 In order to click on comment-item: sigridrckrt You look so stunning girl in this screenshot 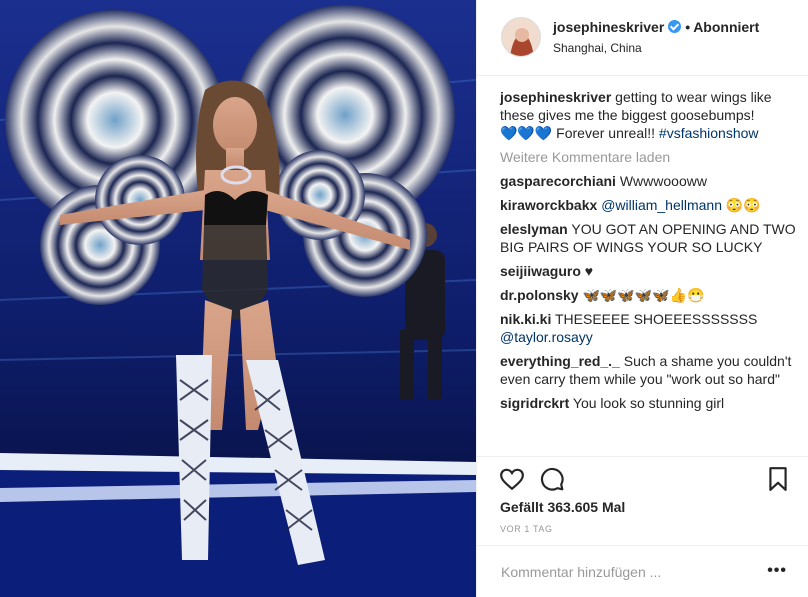, I will do `click(648, 403)`.